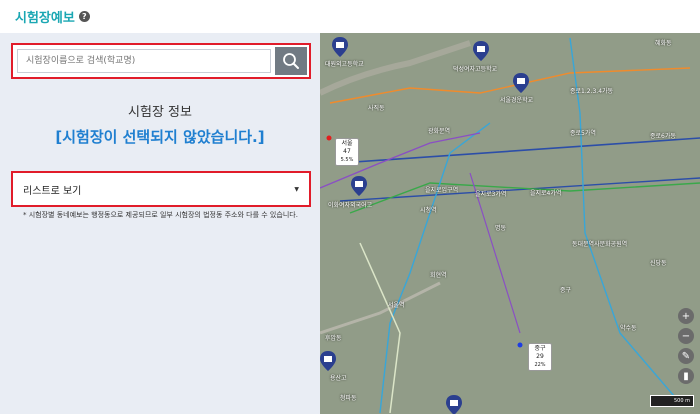 Image resolution: width=700 pixels, height=414 pixels. What do you see at coordinates (686, 336) in the screenshot?
I see `zoom-out-button: −` at bounding box center [686, 336].